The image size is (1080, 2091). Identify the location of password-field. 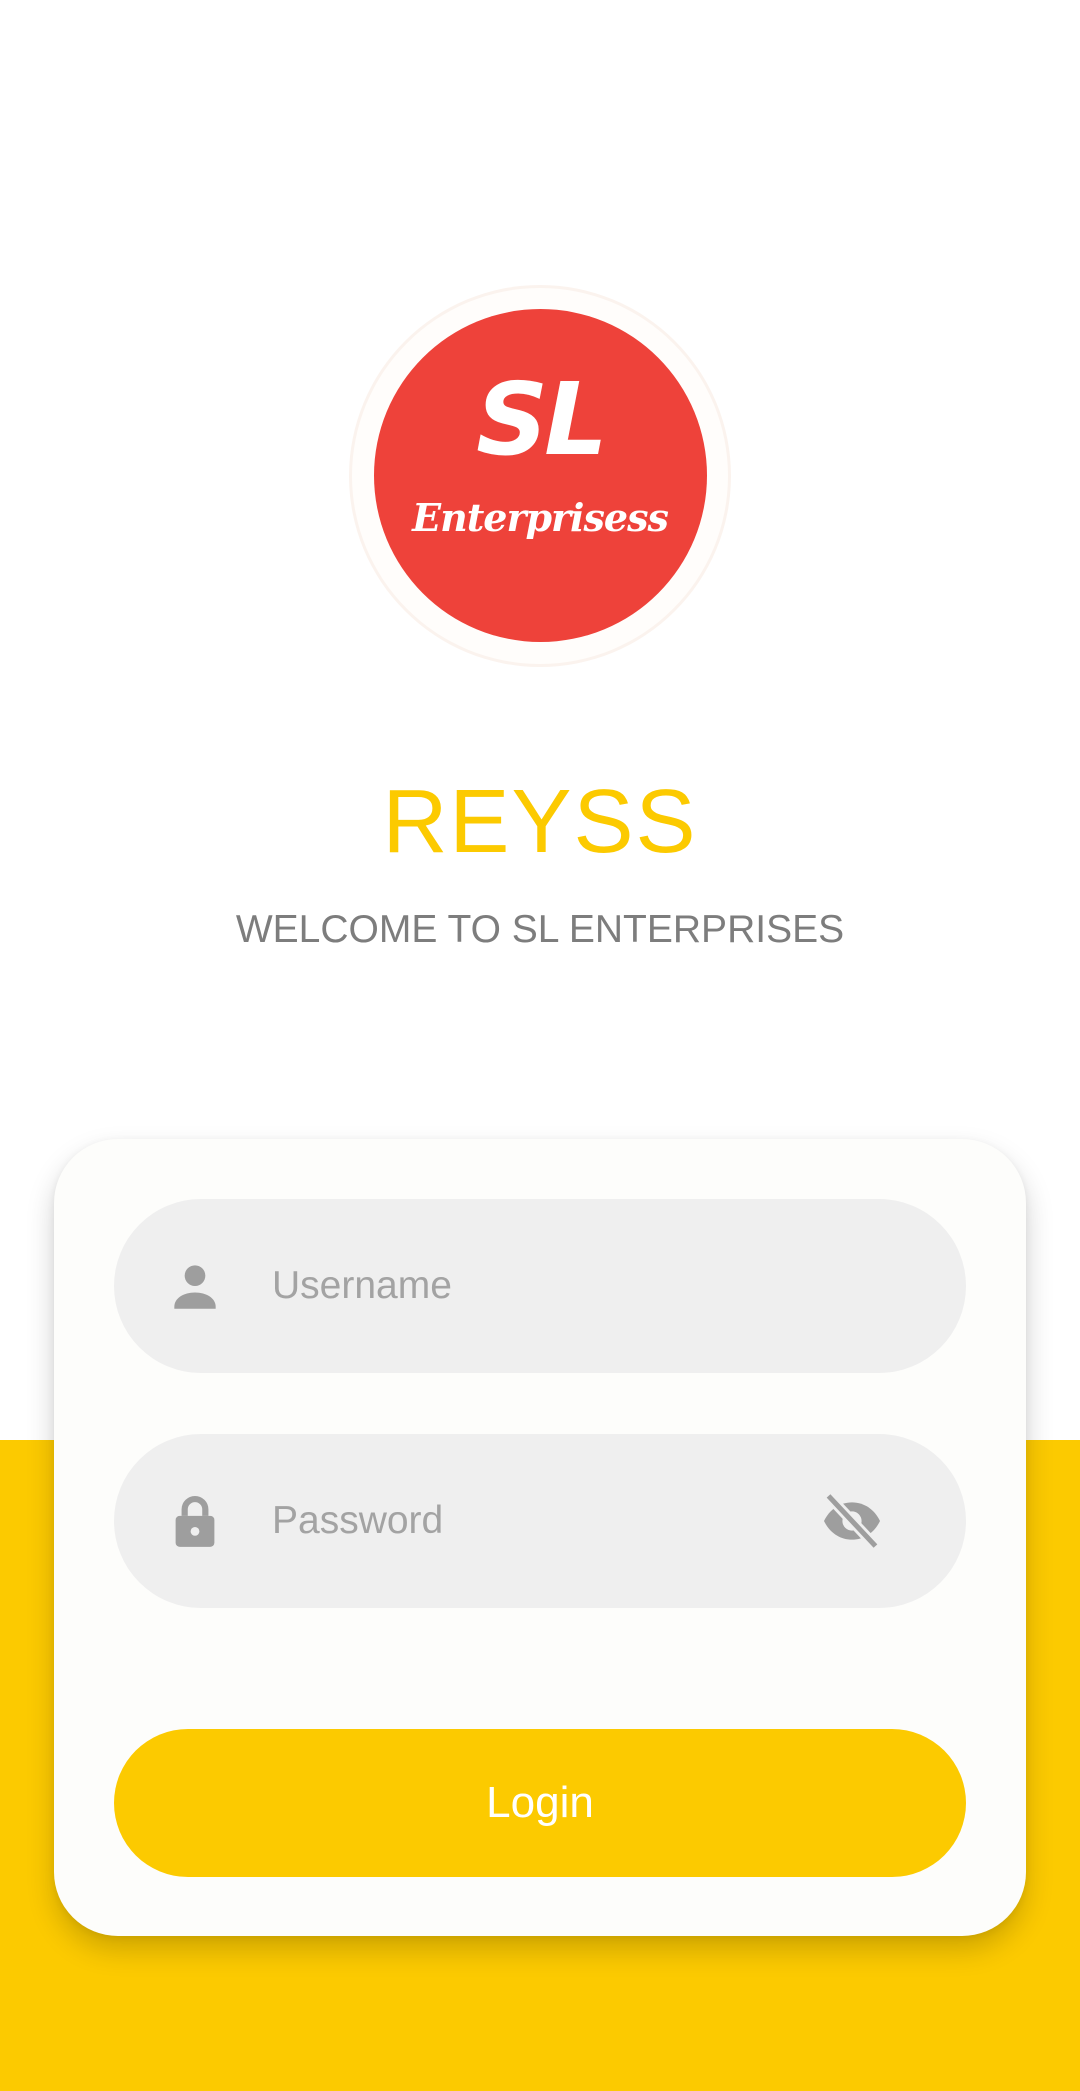
(540, 1521).